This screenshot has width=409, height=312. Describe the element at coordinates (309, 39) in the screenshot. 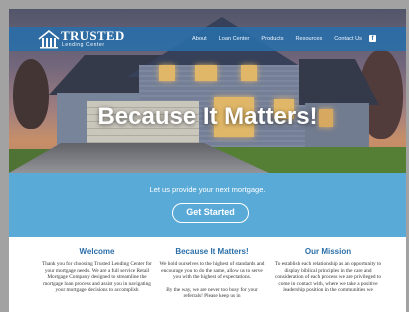

I see `nav-link-resources: Resources` at that location.